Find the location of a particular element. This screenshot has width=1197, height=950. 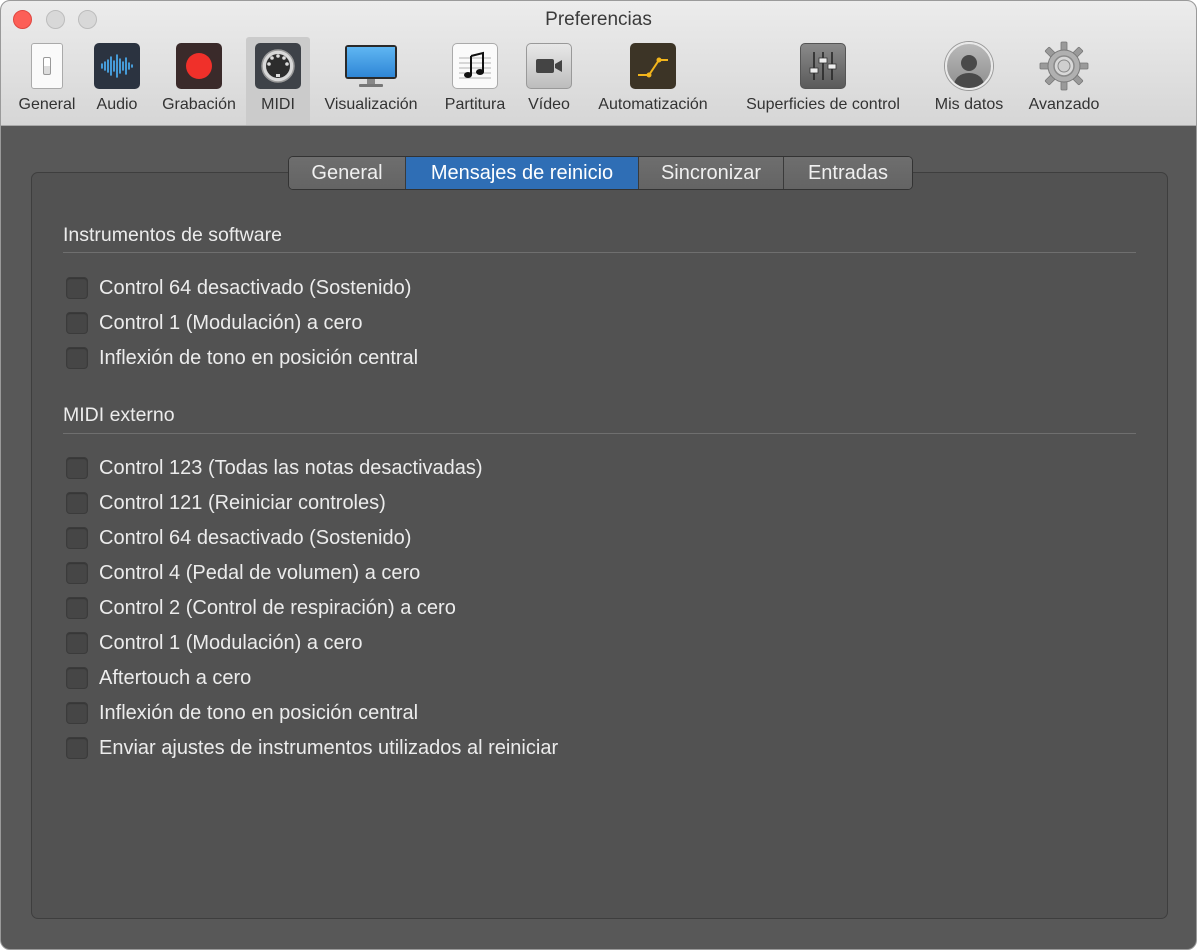

toolbar-midi: MIDI is located at coordinates (278, 81).